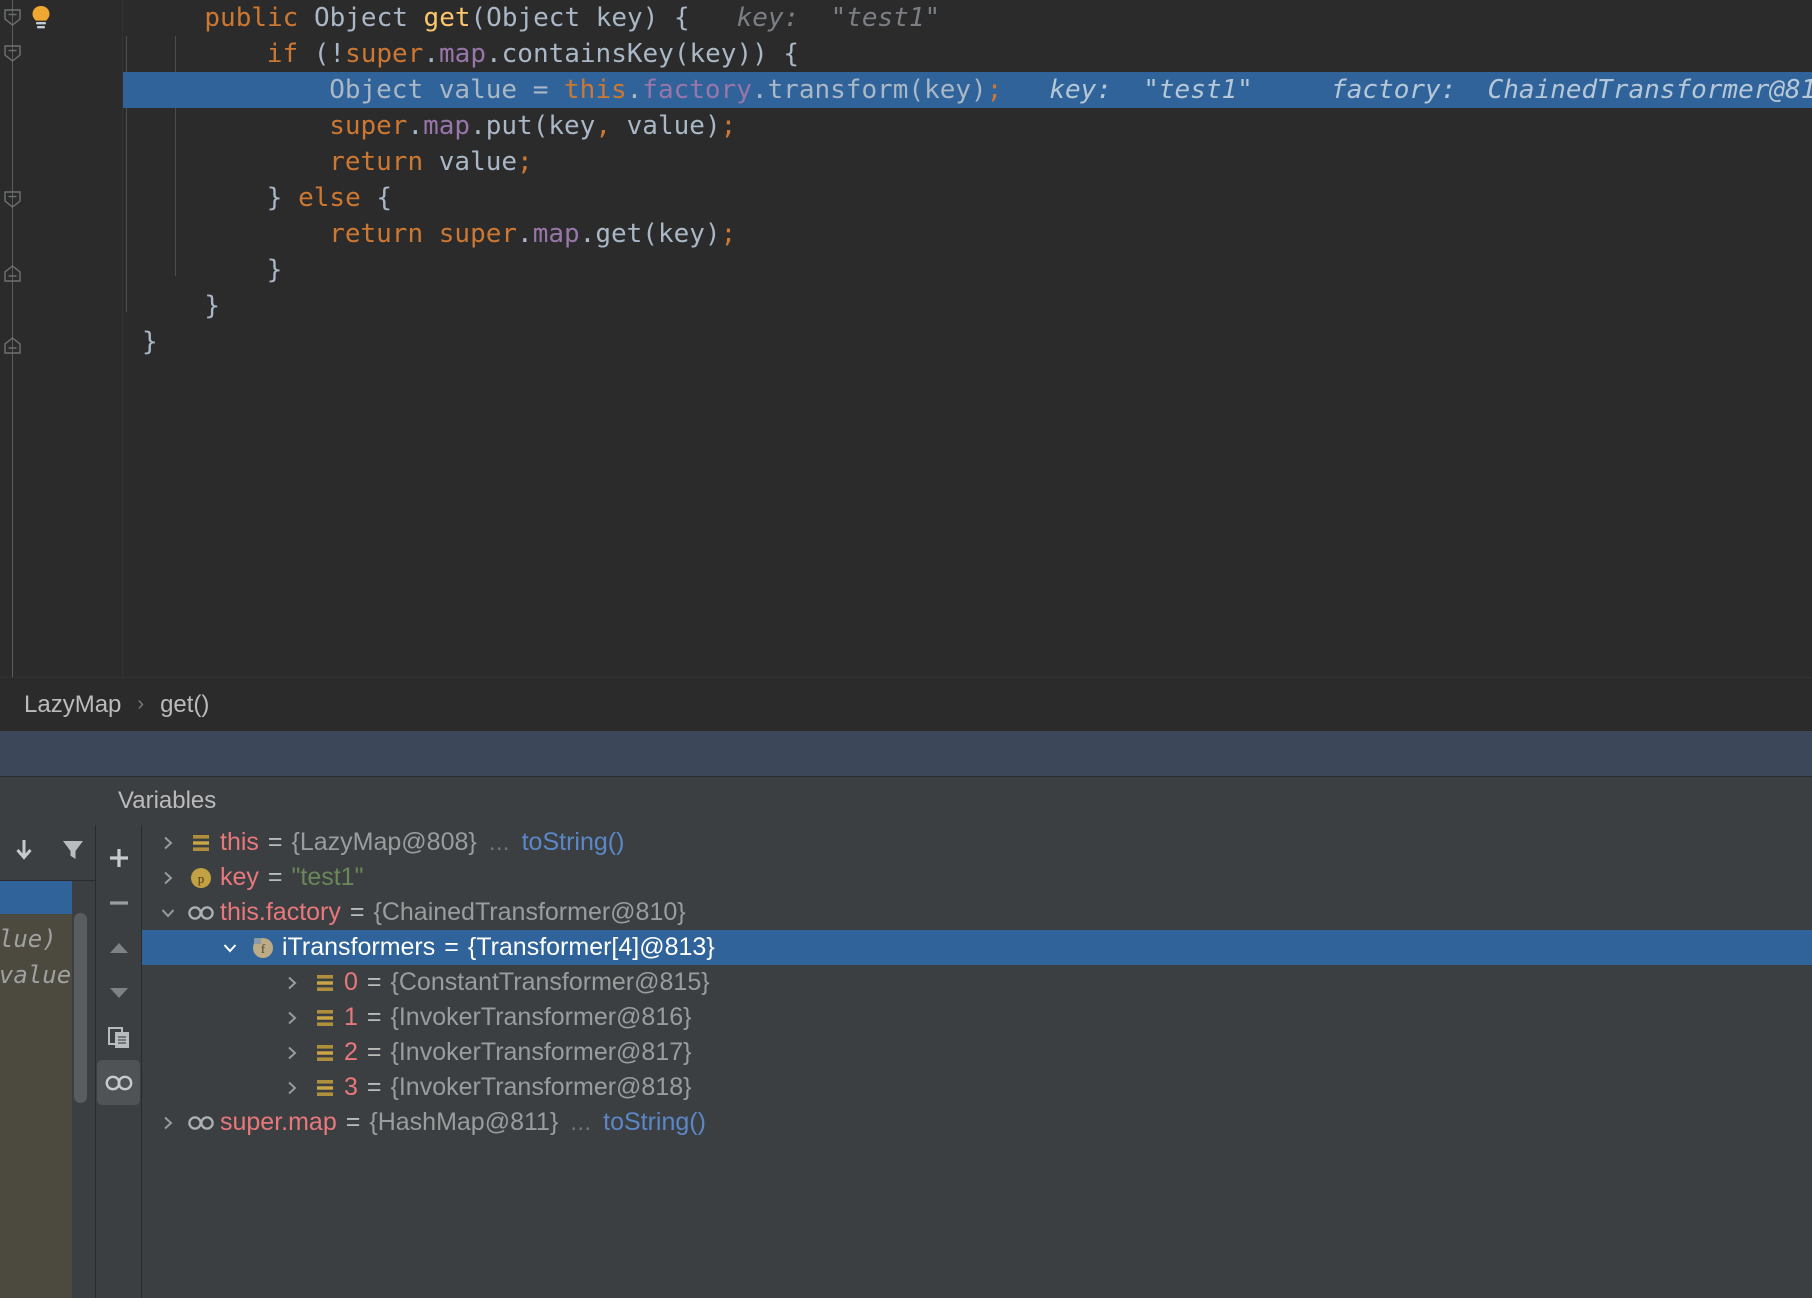  What do you see at coordinates (351, 1052) in the screenshot?
I see `variable-name: 2` at bounding box center [351, 1052].